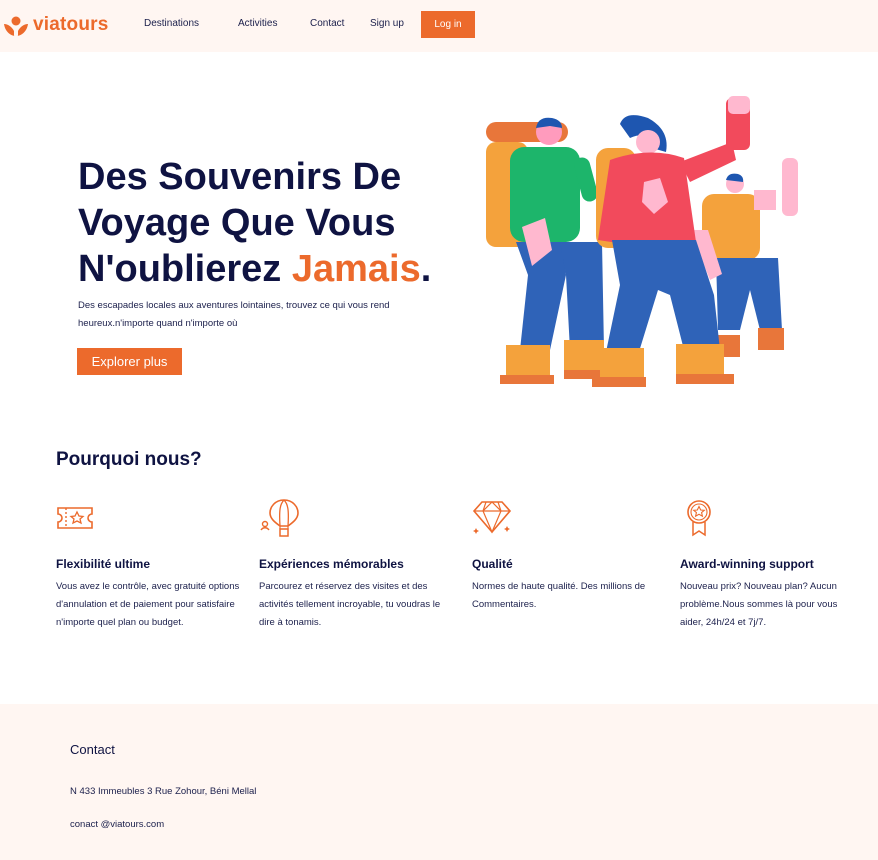  What do you see at coordinates (257, 23) in the screenshot?
I see `nav-activities: Activities` at bounding box center [257, 23].